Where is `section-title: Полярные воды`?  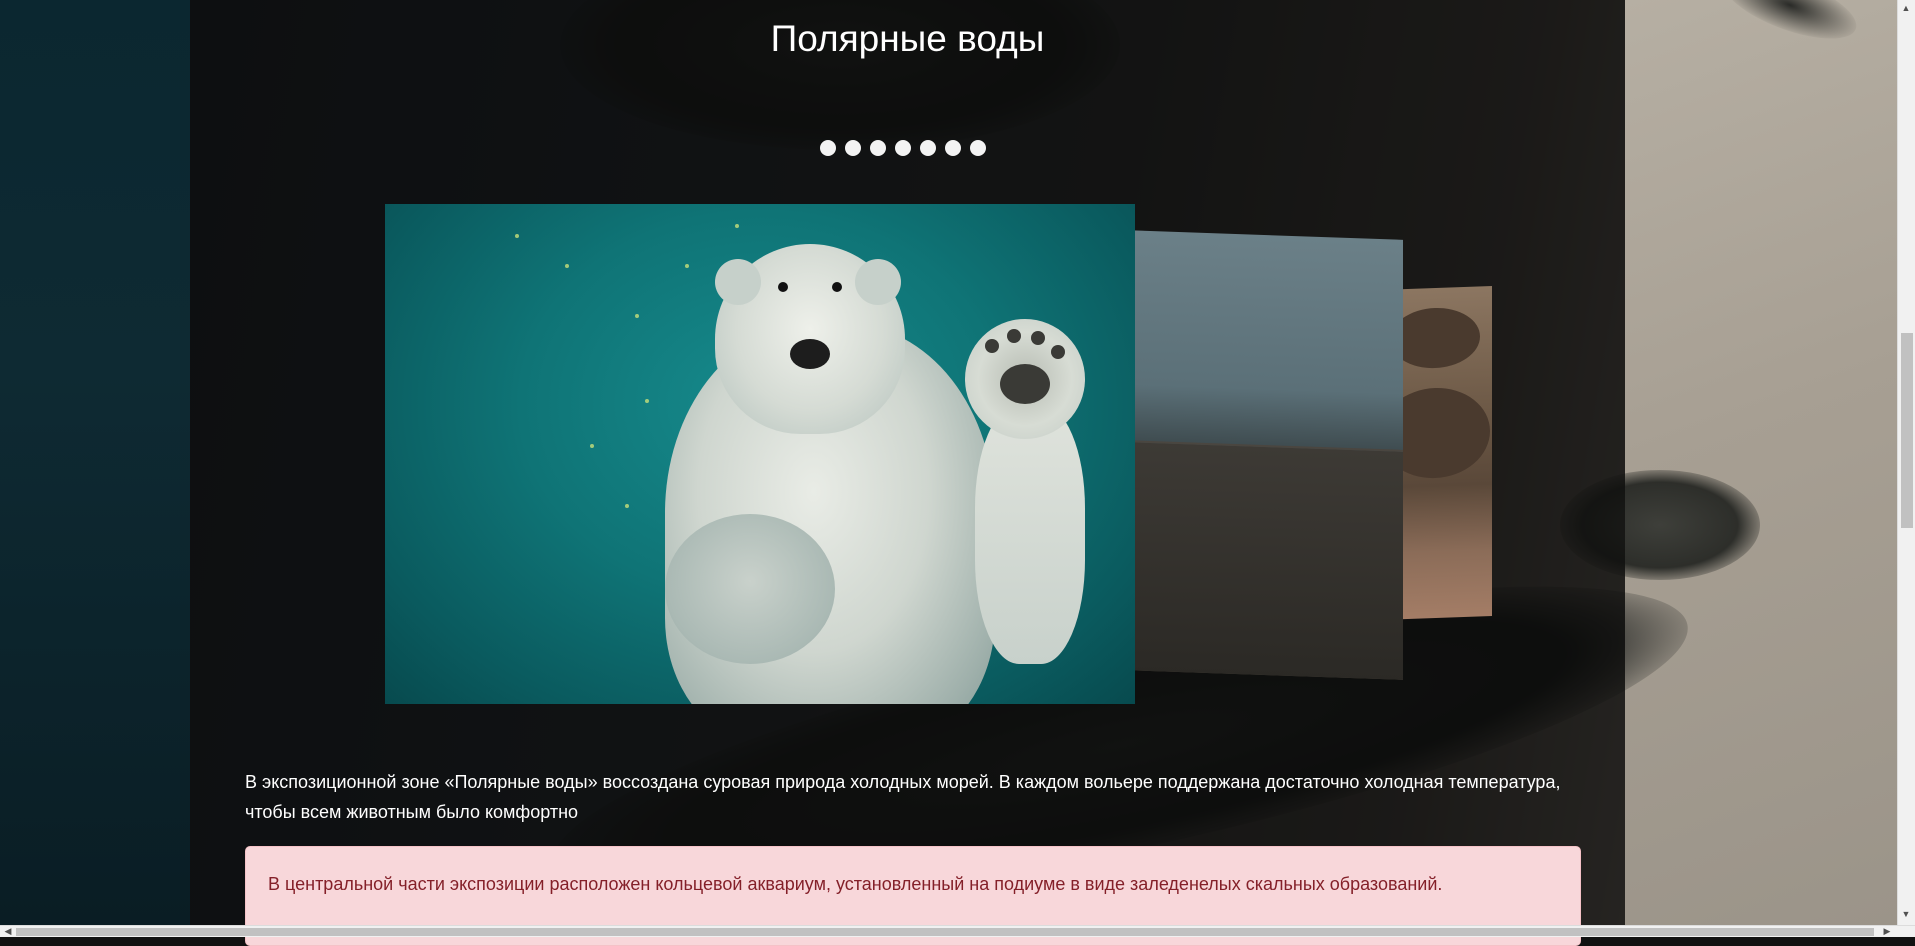
section-title: Полярные воды is located at coordinates (907, 38).